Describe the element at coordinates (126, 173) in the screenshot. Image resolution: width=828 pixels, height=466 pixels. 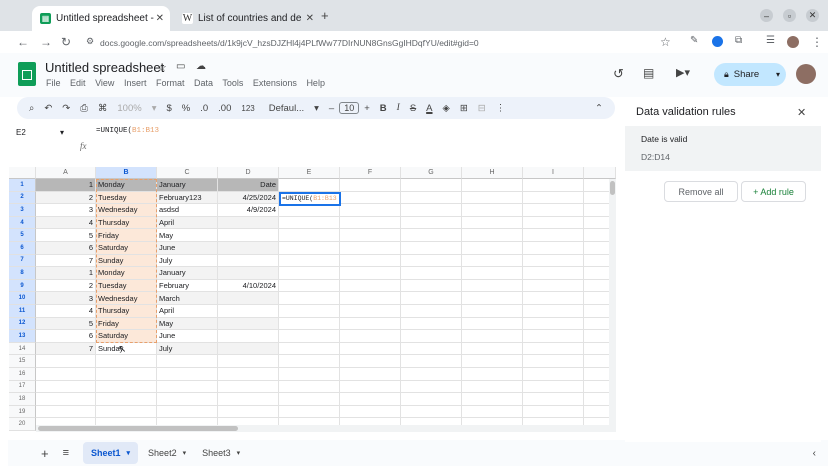
I see `column-header-b: B` at that location.